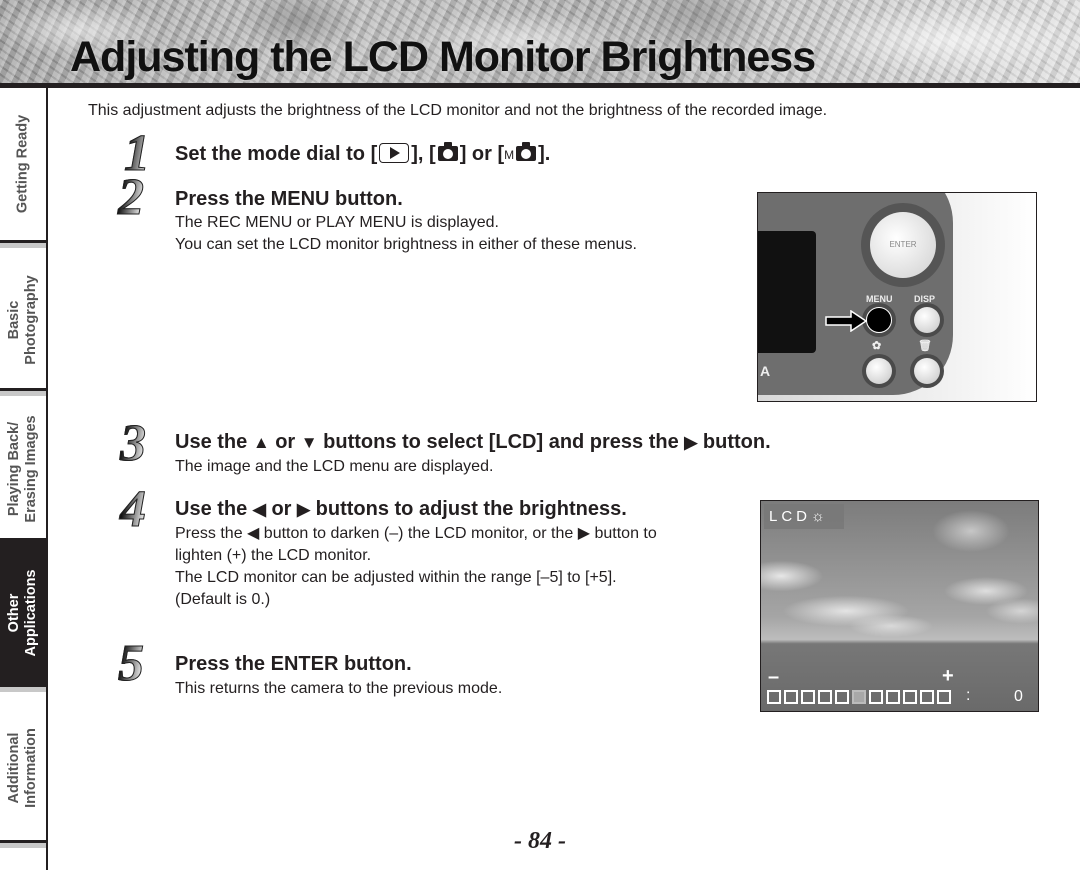 The width and height of the screenshot is (1080, 870). I want to click on menu-button, so click(879, 320).